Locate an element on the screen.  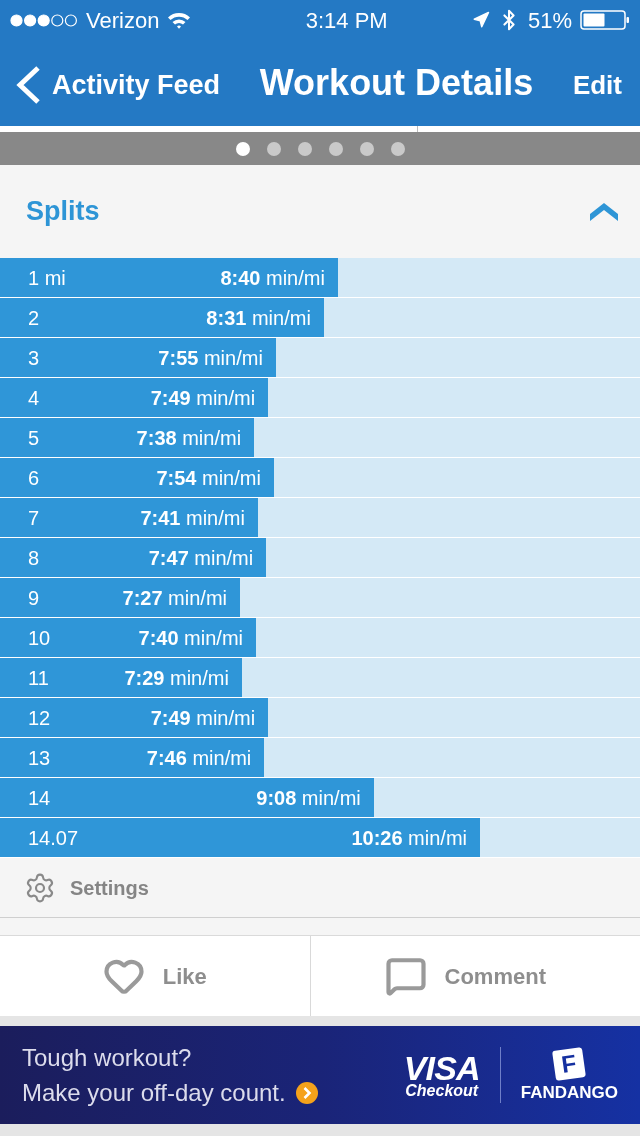
brand-name: VISA is located at coordinates (441, 1068).